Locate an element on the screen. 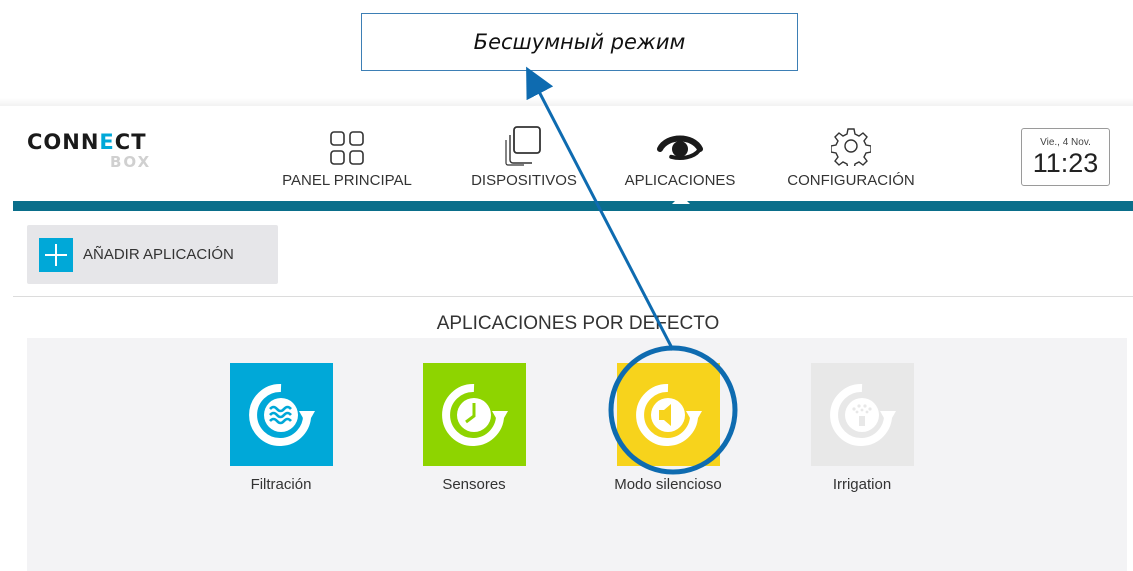 The image size is (1133, 571). nav-dispositivos: DISPOSITIVOS is located at coordinates (524, 161).